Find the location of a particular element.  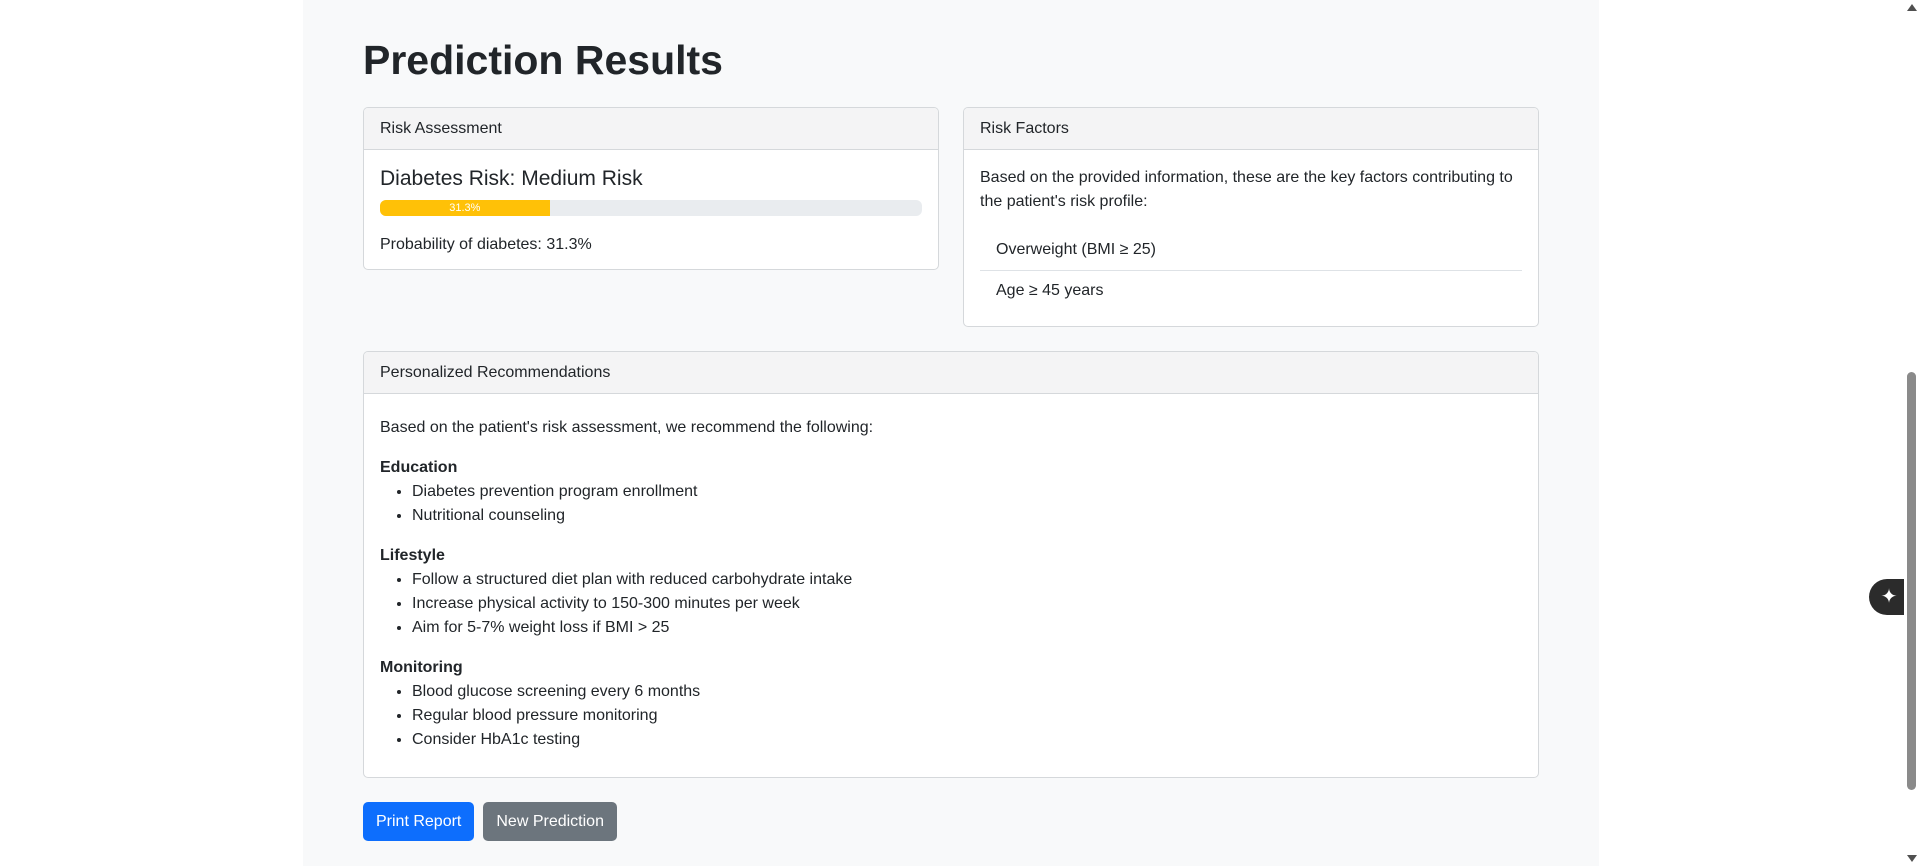

risk-assessment-header: Risk Assessment is located at coordinates (651, 129).